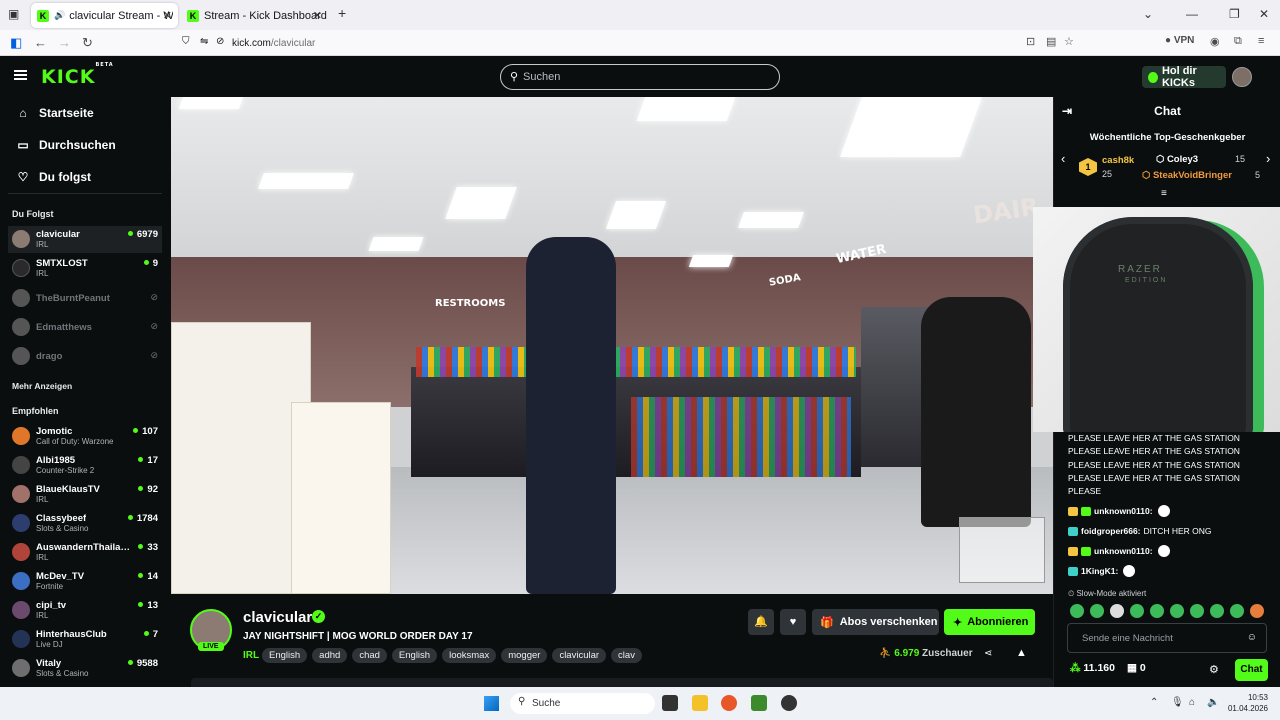 This screenshot has height=720, width=1280. I want to click on chat-message-input: Sende eine Nachricht ☺, so click(1167, 638).